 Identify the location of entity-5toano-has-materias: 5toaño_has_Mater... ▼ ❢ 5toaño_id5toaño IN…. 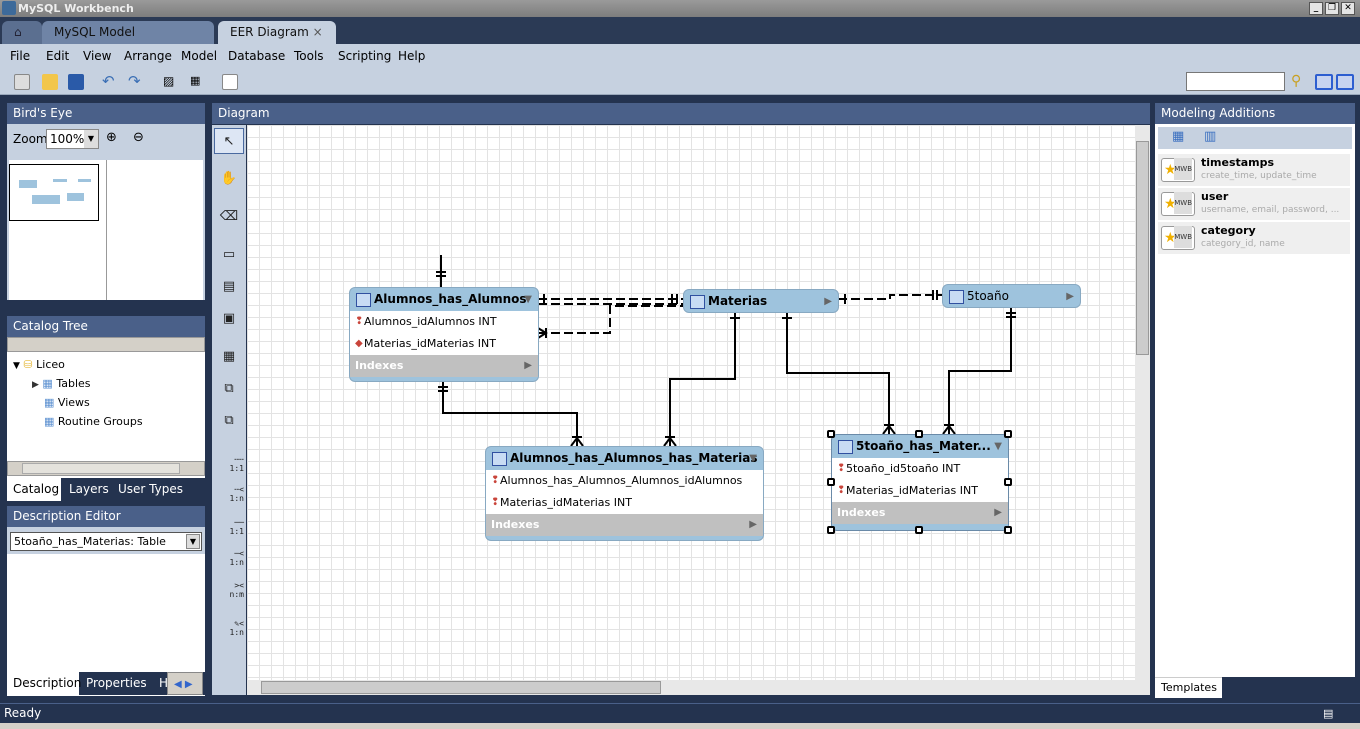
(920, 482).